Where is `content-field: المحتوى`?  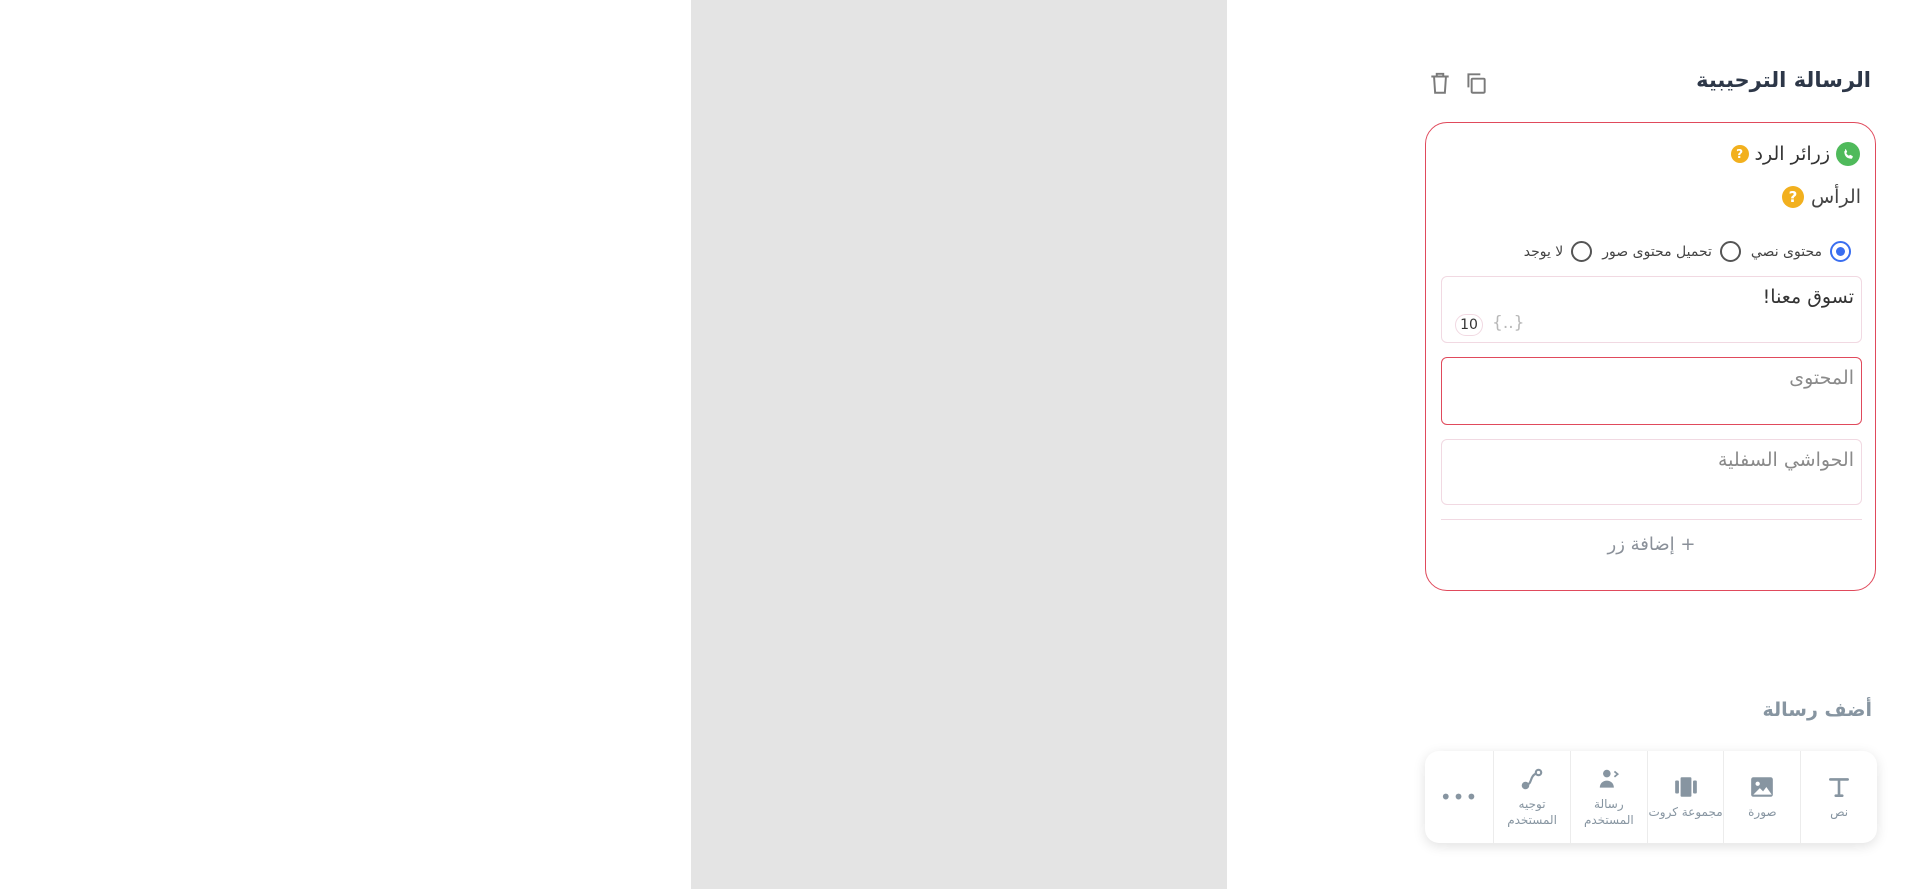 content-field: المحتوى is located at coordinates (1651, 391).